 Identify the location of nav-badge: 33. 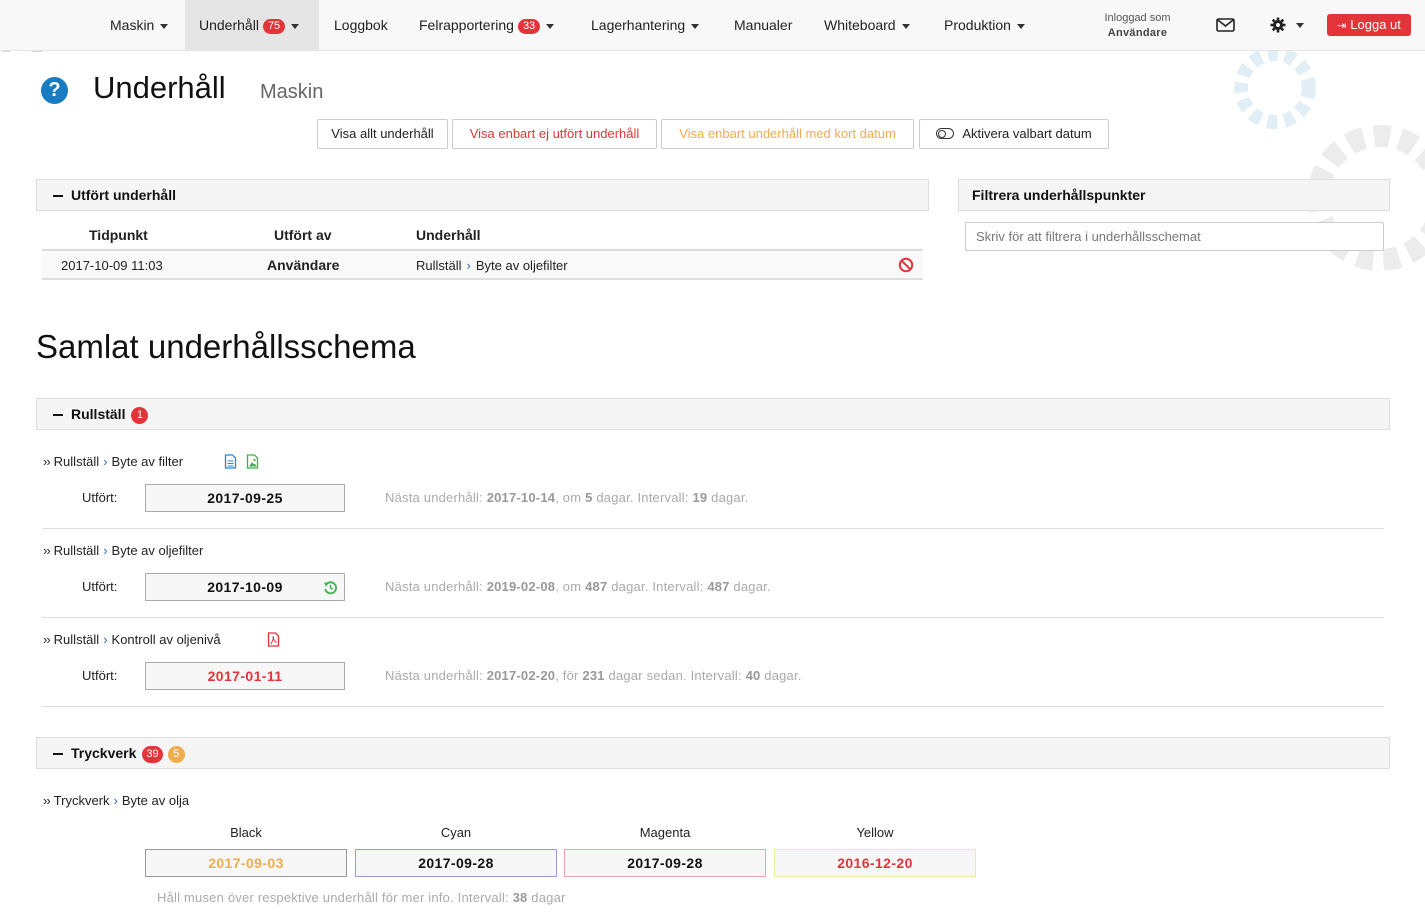
(529, 26).